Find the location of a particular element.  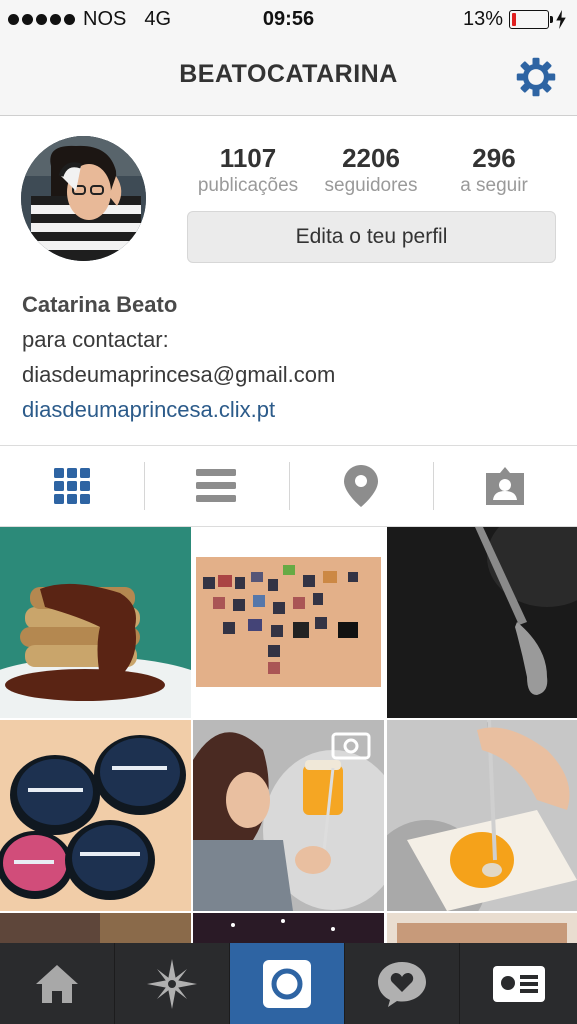

avatar is located at coordinates (83, 198).